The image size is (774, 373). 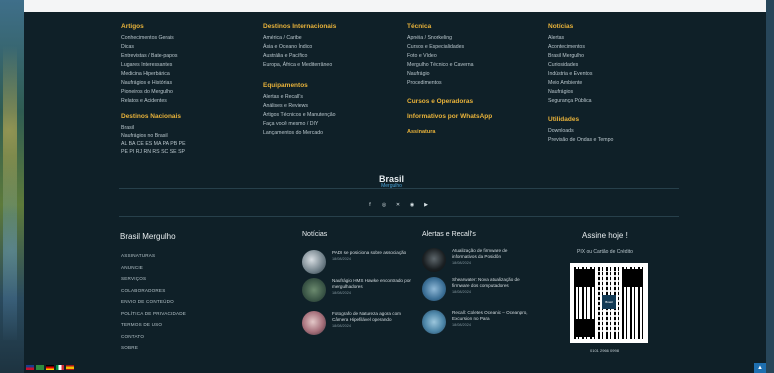 I want to click on menu-item-termos-uso: TERMOS DE USO, so click(x=153, y=325).